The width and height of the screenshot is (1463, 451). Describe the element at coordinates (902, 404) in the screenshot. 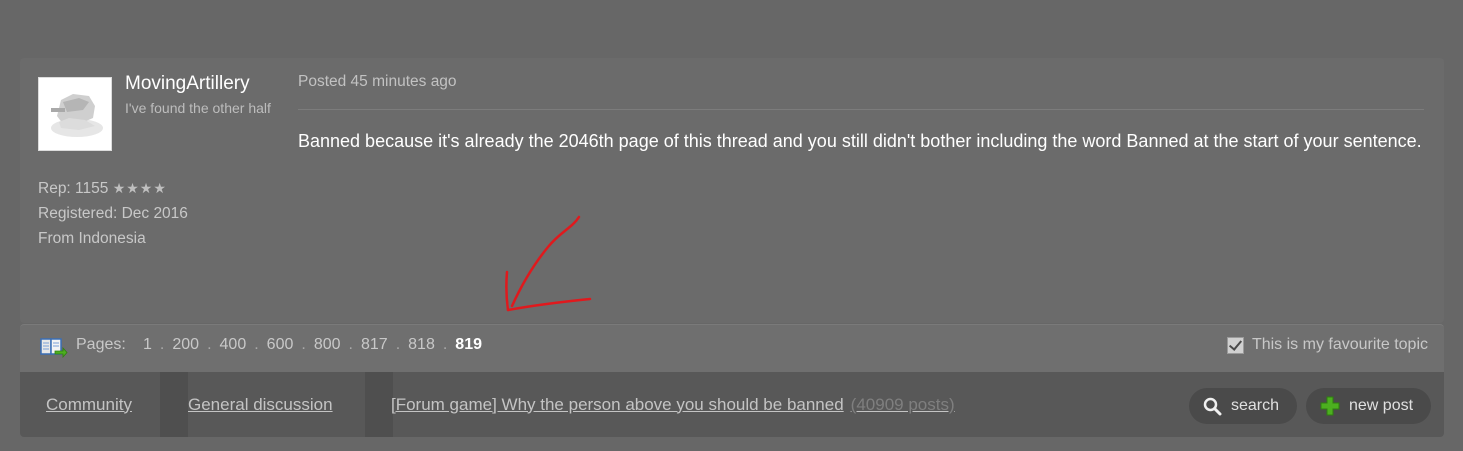

I see `post-count: (40909 posts)` at that location.